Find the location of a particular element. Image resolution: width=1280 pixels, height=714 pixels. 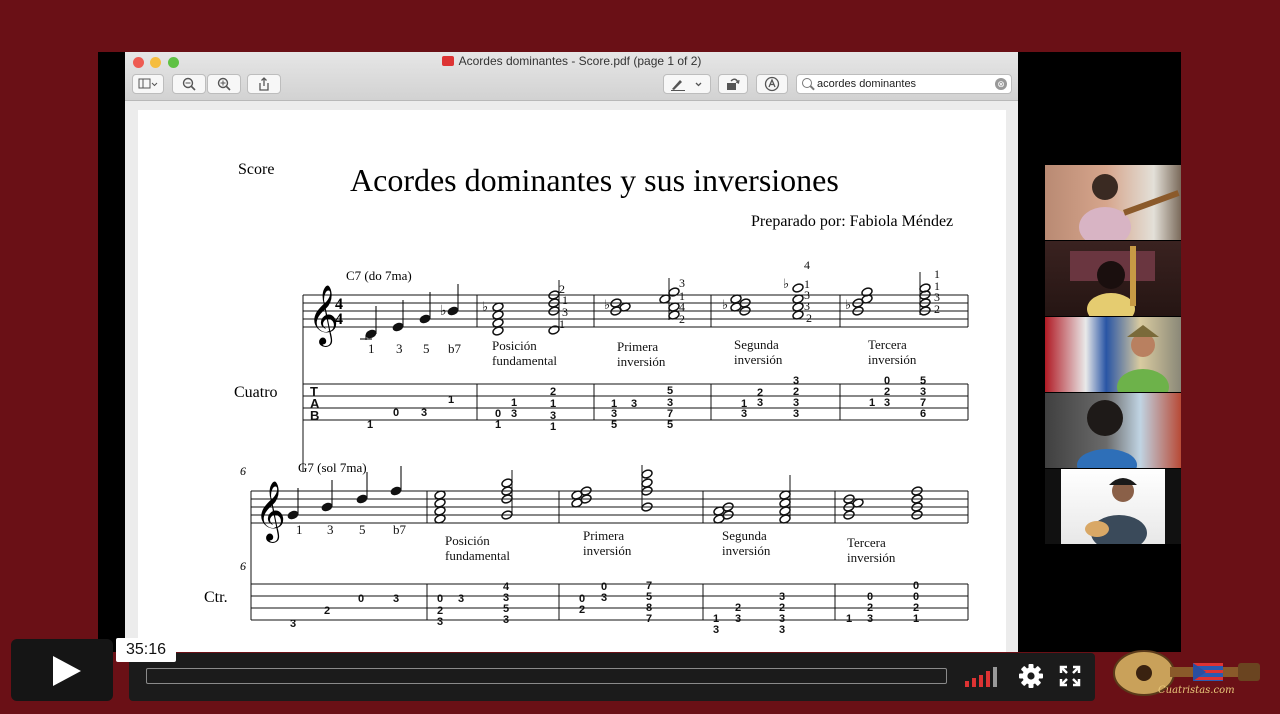

zoom-out-icon is located at coordinates (189, 84).